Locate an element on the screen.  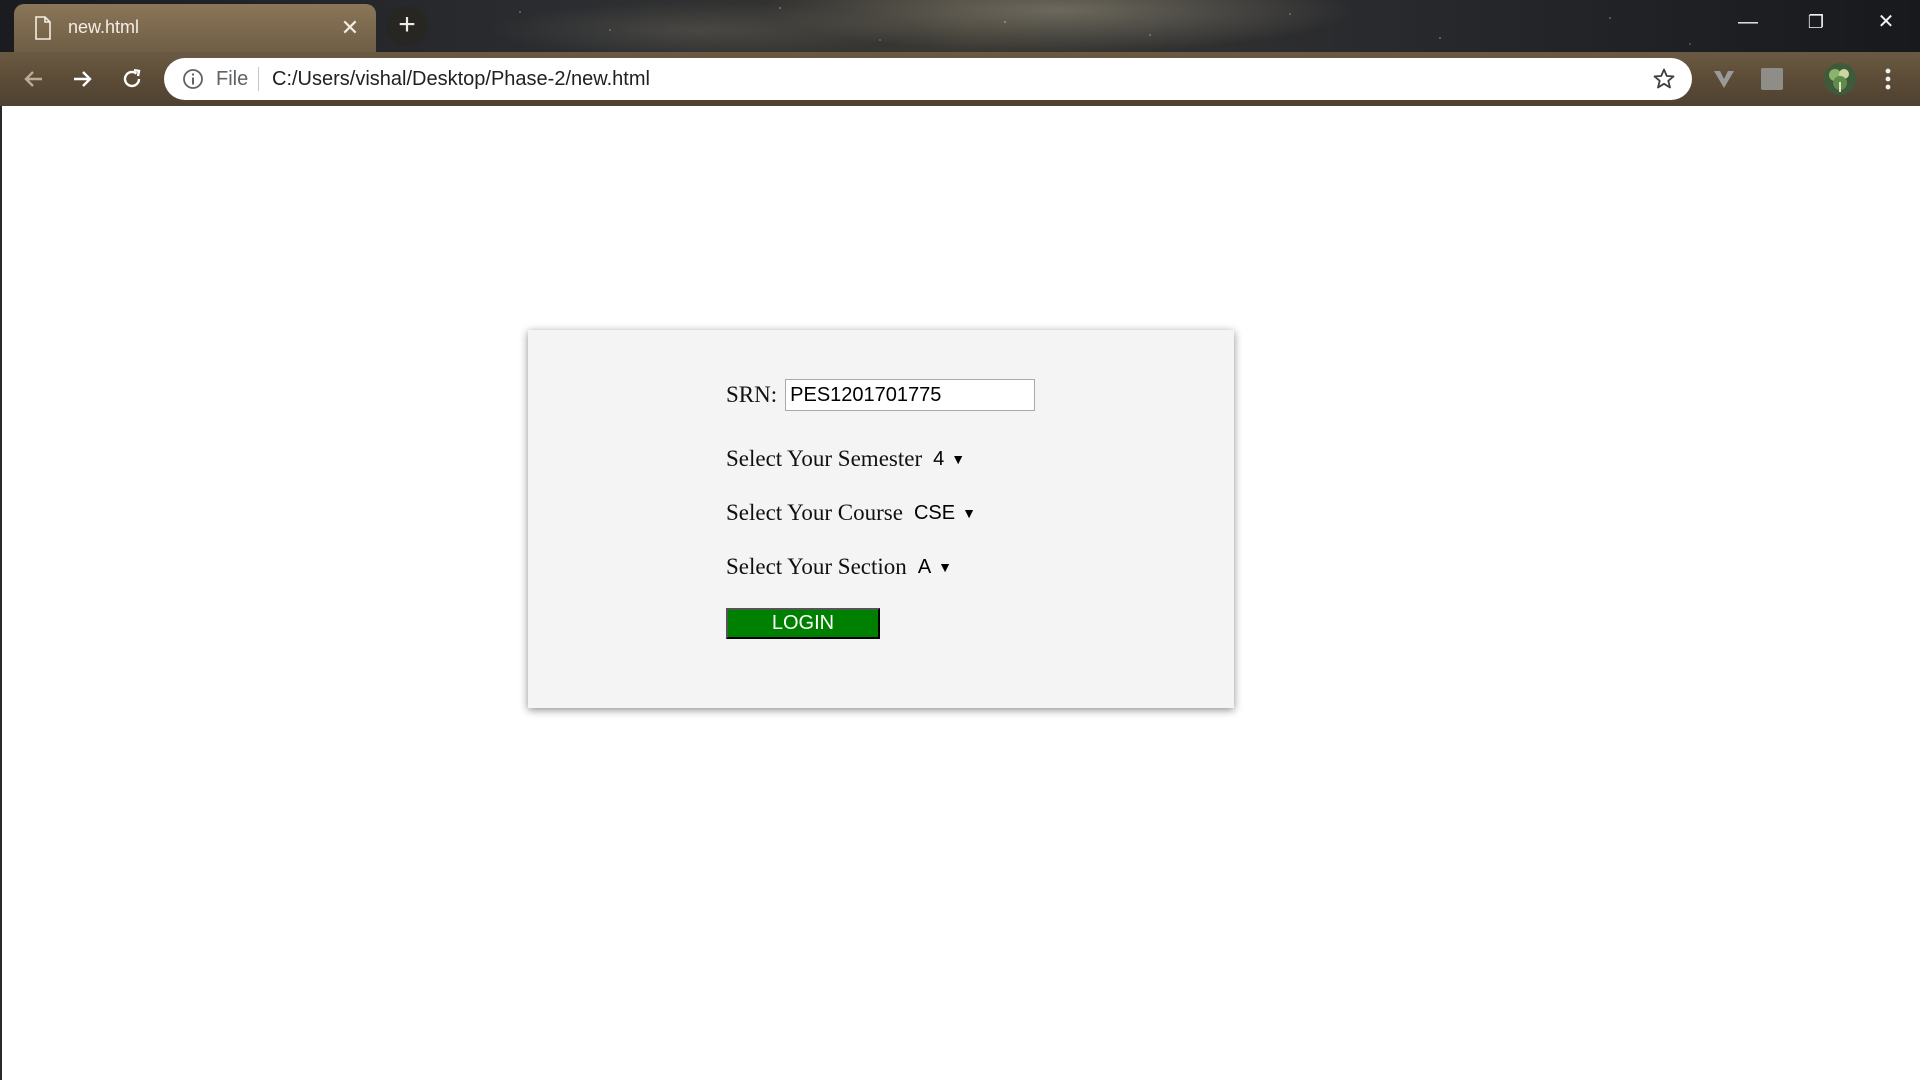
forward-icon is located at coordinates (83, 79).